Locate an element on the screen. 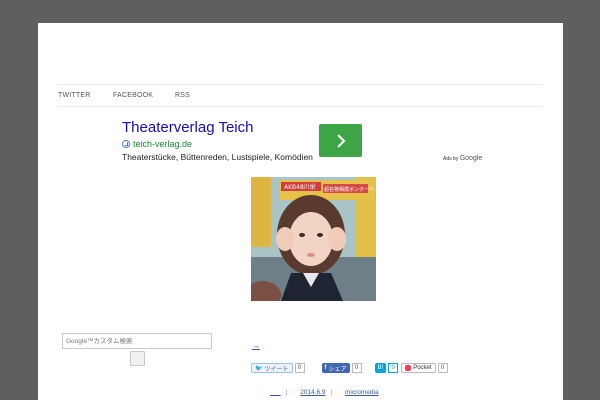  pocket-button: Pocket is located at coordinates (418, 368).